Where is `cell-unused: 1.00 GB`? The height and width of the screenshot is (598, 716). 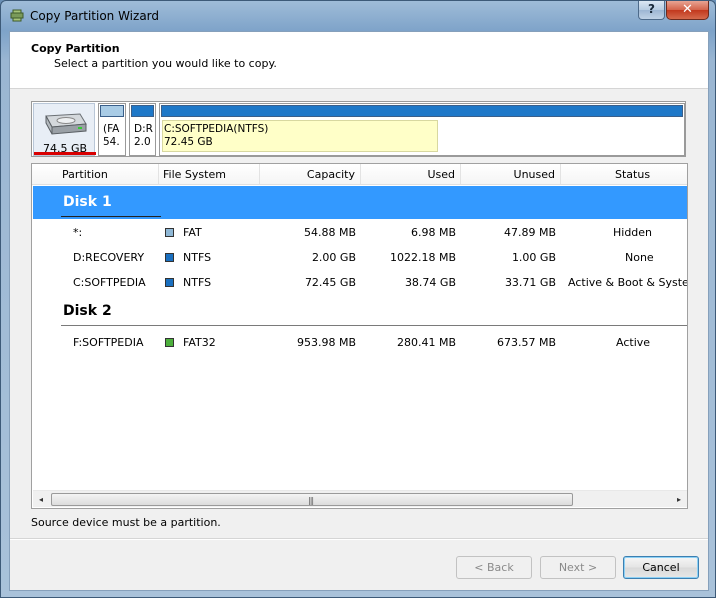 cell-unused: 1.00 GB is located at coordinates (533, 257).